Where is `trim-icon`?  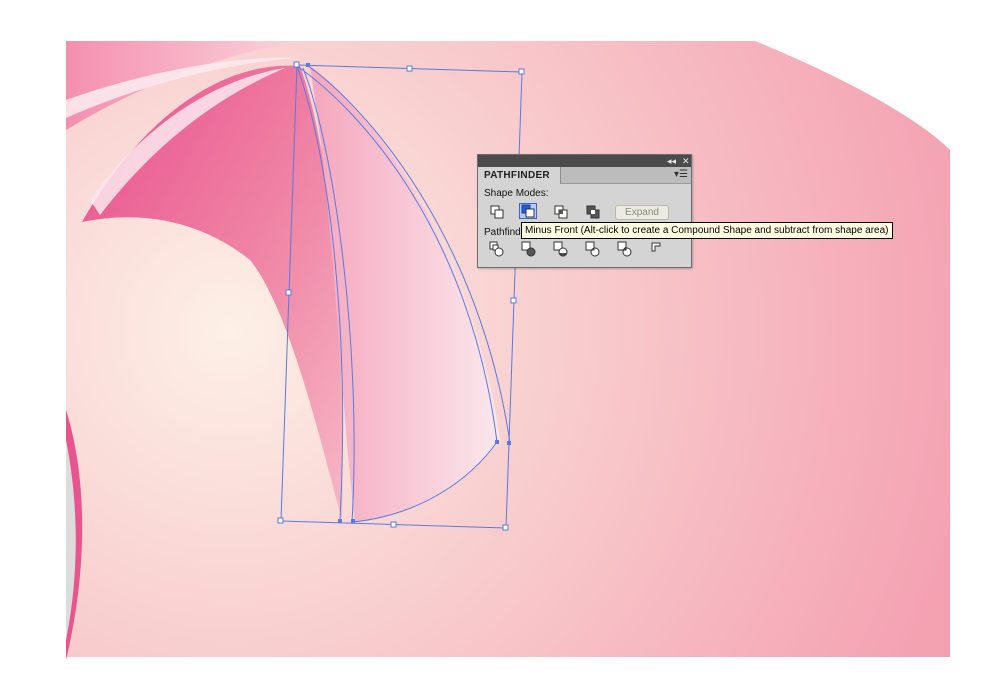
trim-icon is located at coordinates (528, 249).